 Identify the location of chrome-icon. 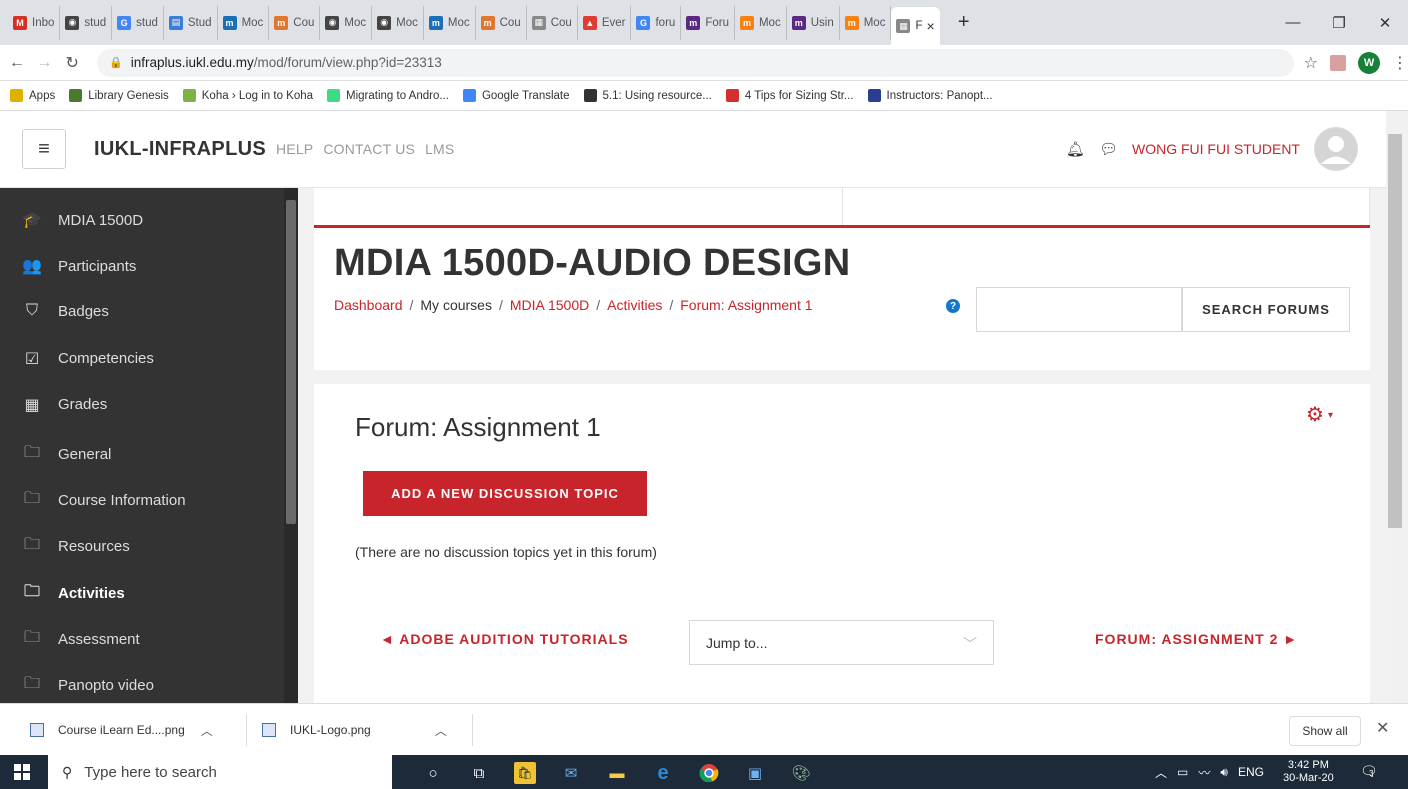
(709, 773).